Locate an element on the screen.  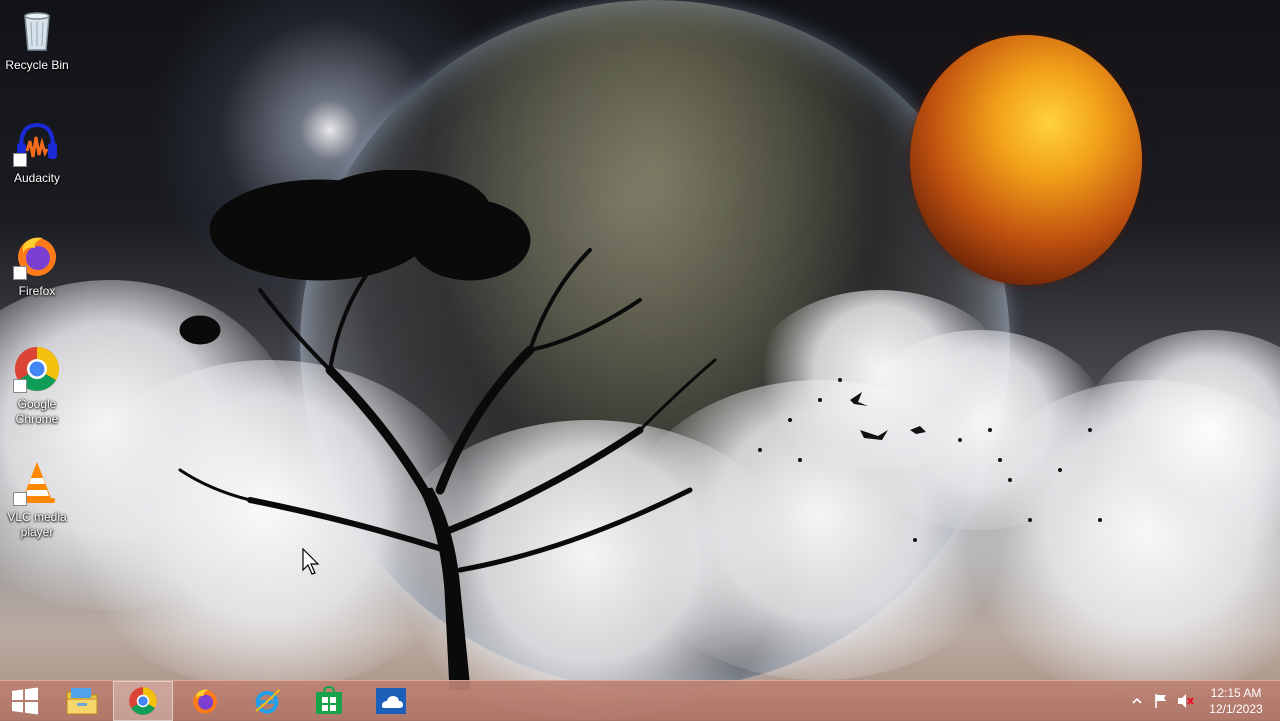
volume-button is located at coordinates (1186, 701).